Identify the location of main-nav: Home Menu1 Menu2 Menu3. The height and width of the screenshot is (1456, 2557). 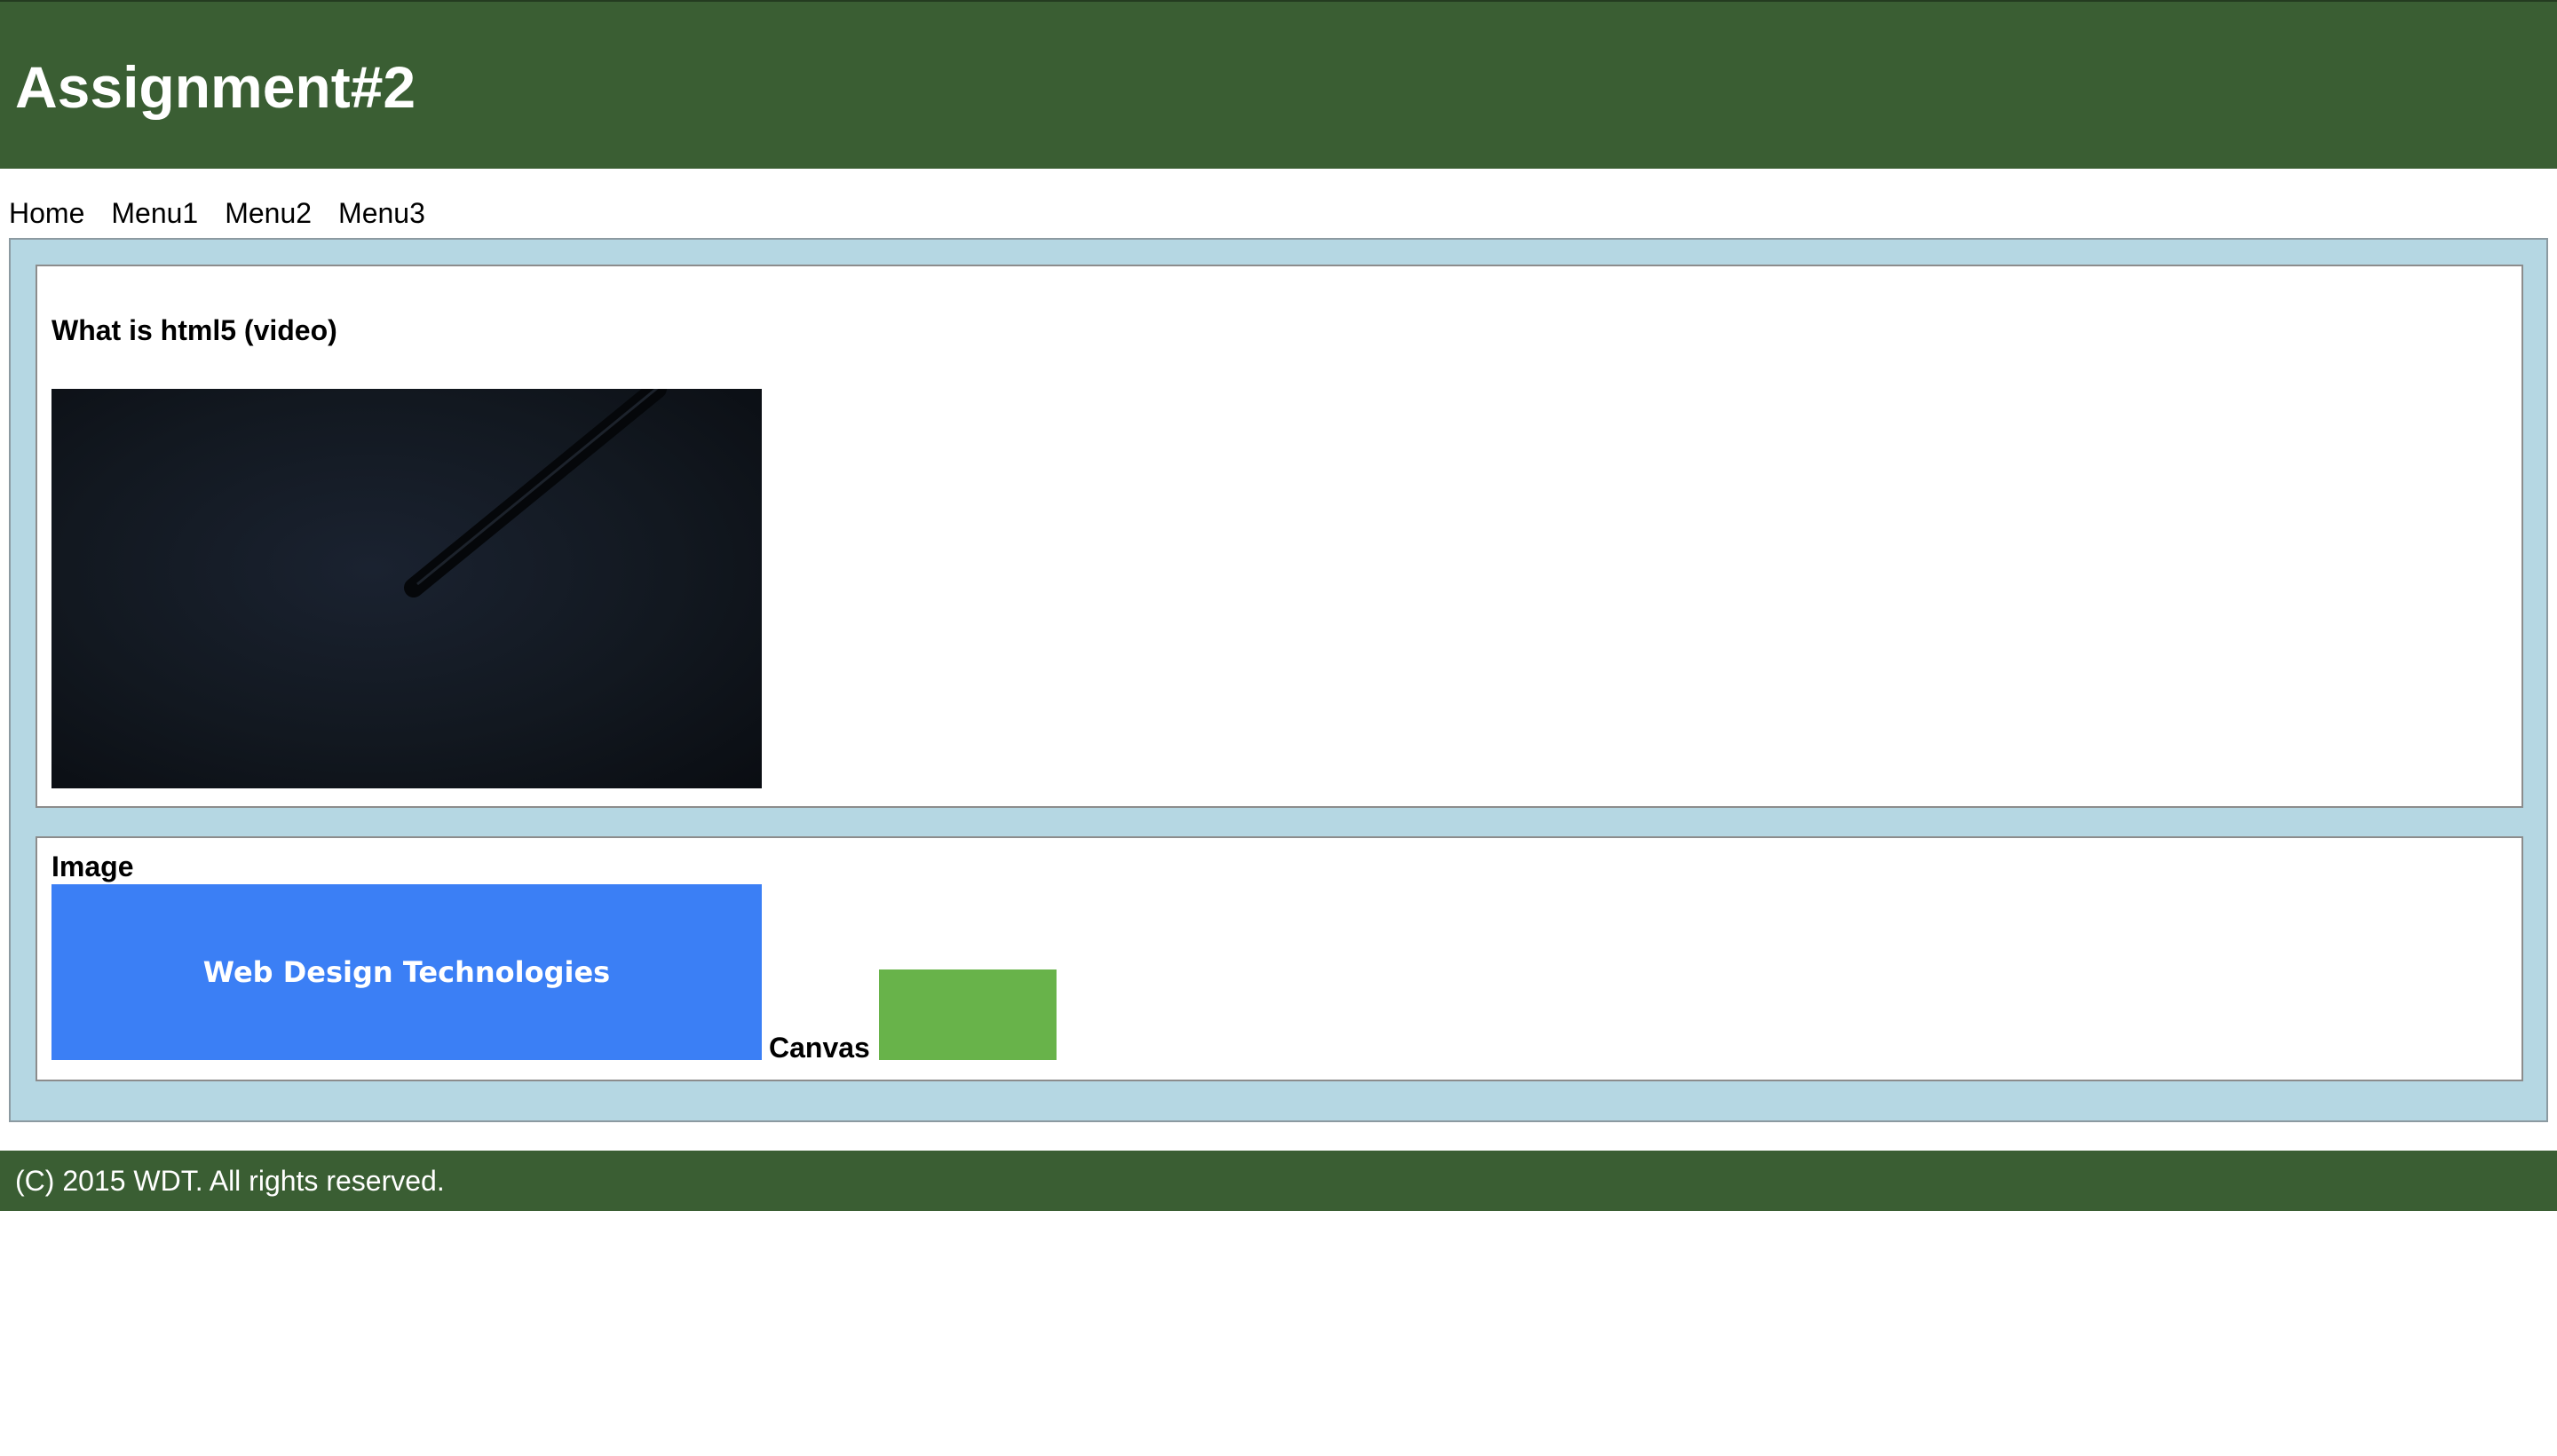
(221, 213).